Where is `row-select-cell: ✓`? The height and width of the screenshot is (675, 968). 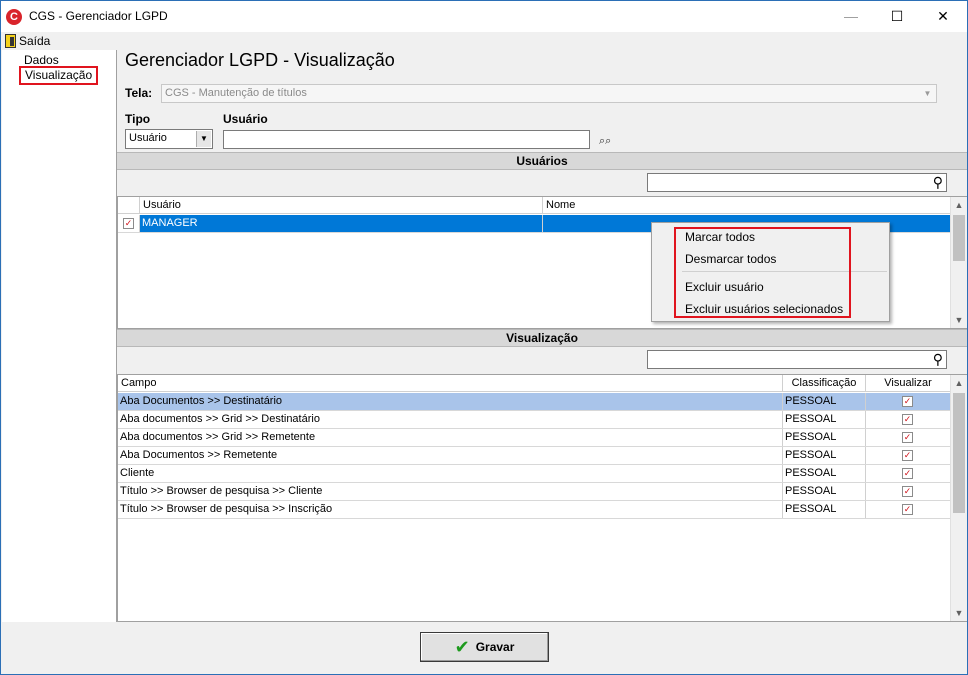
row-select-cell: ✓ is located at coordinates (129, 223).